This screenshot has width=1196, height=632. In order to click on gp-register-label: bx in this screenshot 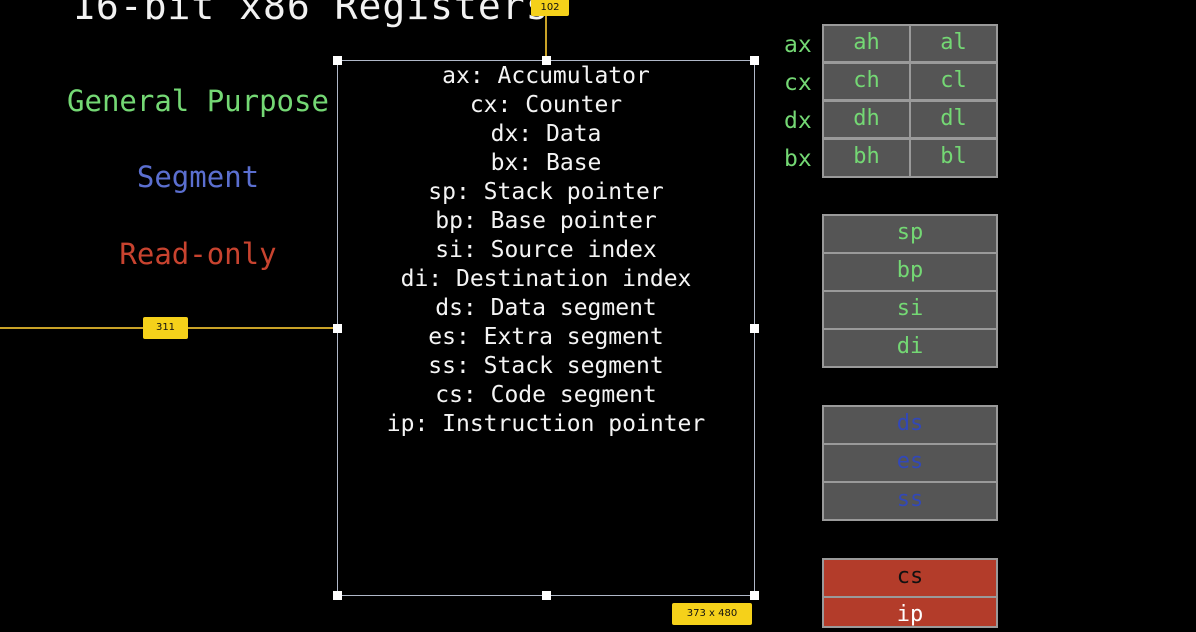, I will do `click(798, 159)`.